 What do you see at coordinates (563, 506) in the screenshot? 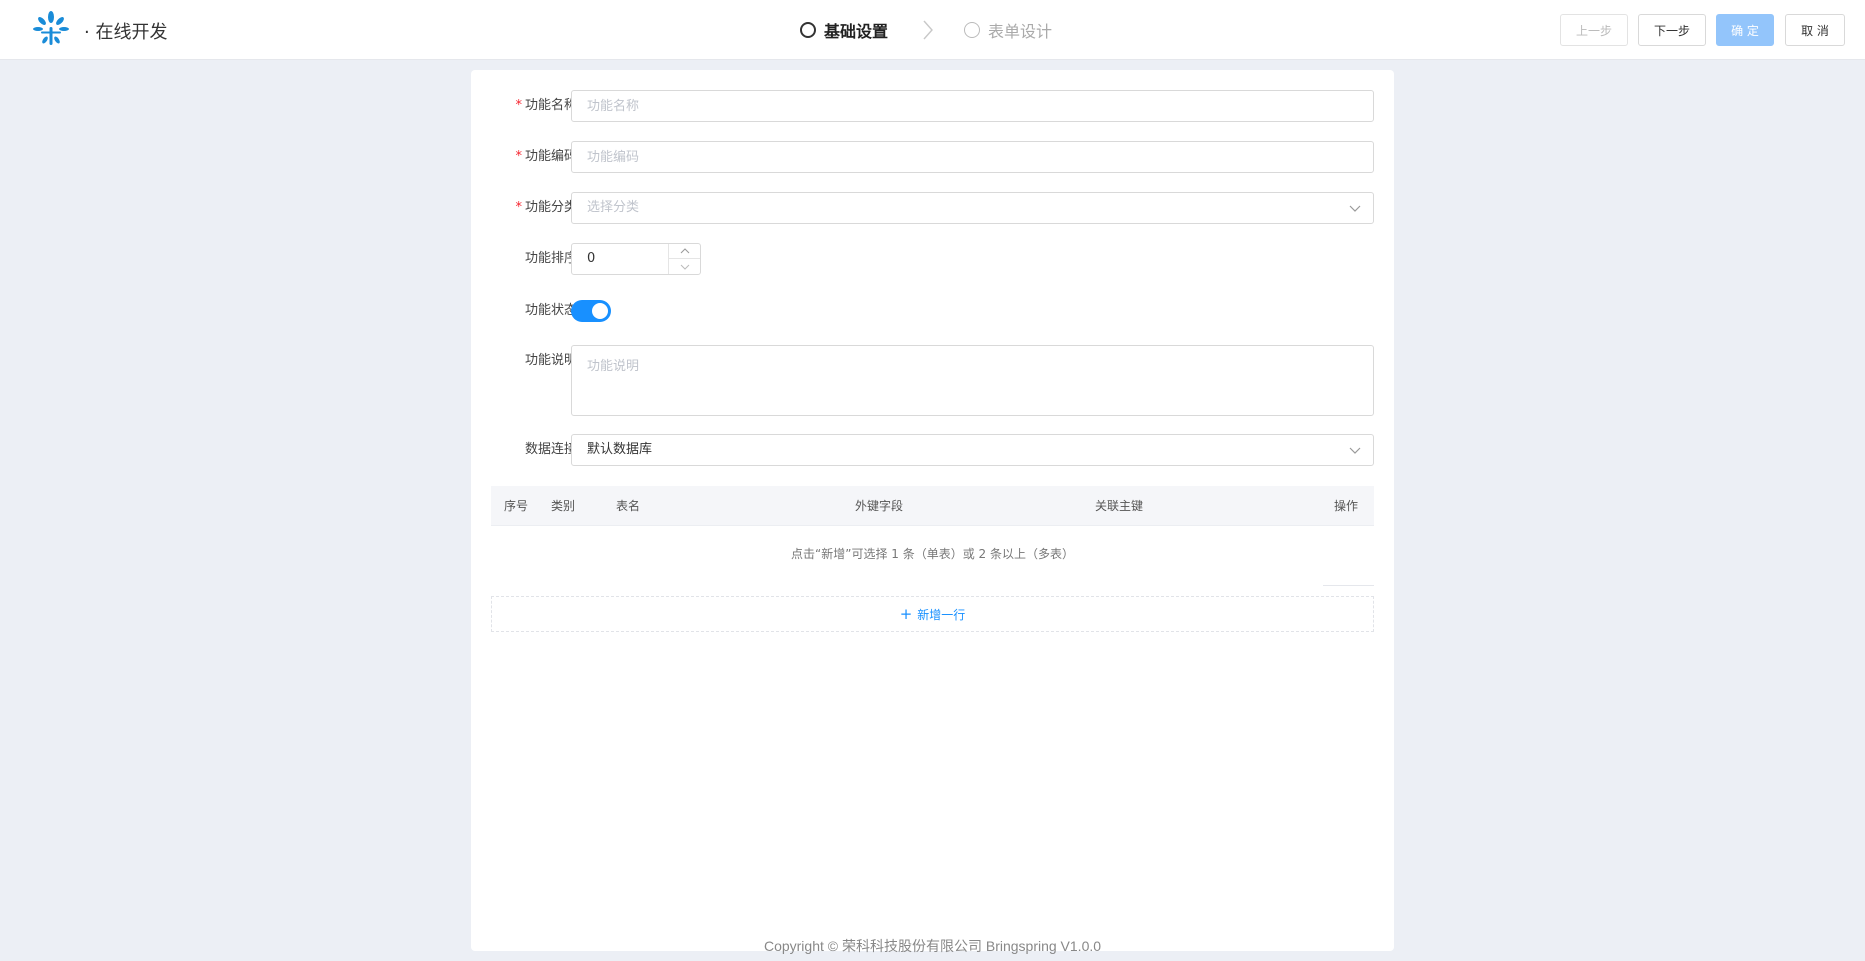
I see `column-header-type: 类别` at bounding box center [563, 506].